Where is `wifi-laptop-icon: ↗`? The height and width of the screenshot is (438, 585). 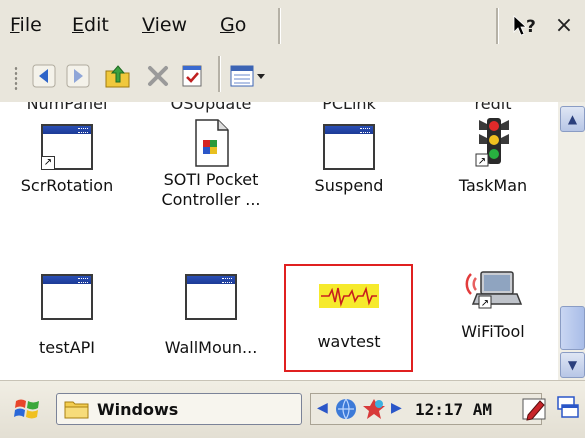
wifi-laptop-icon: ↗ is located at coordinates (494, 290).